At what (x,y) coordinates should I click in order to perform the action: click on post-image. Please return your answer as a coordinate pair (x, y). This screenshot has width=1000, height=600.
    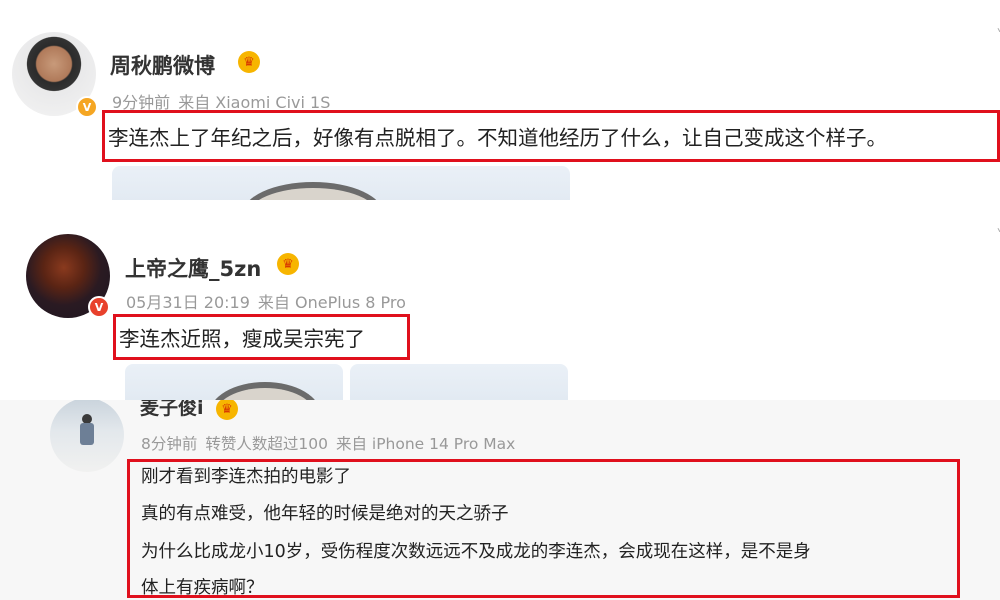
    Looking at the image, I should click on (341, 183).